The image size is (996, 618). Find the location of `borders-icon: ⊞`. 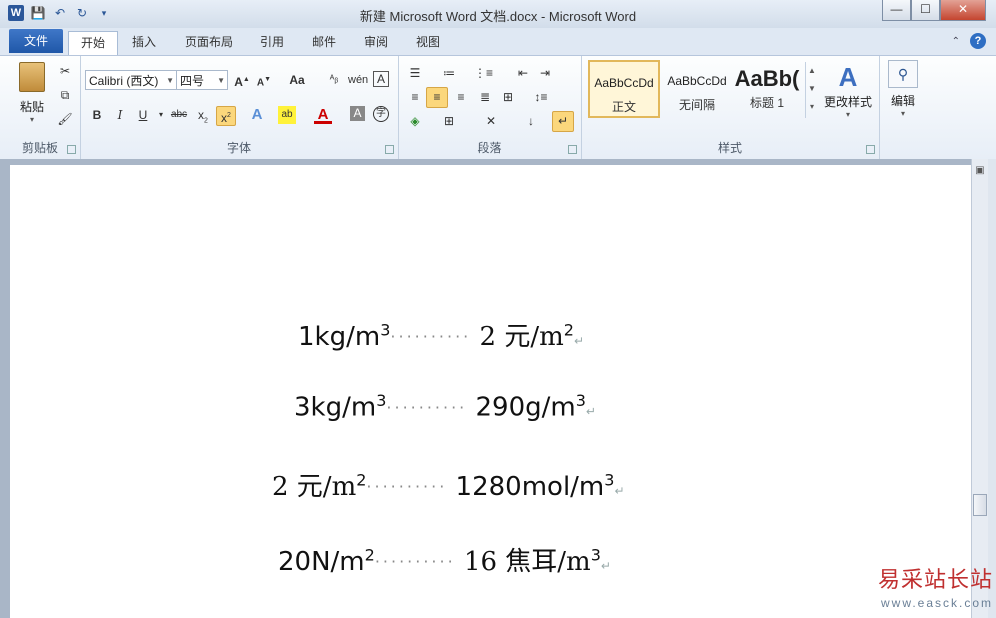

borders-icon: ⊞ is located at coordinates (449, 121).